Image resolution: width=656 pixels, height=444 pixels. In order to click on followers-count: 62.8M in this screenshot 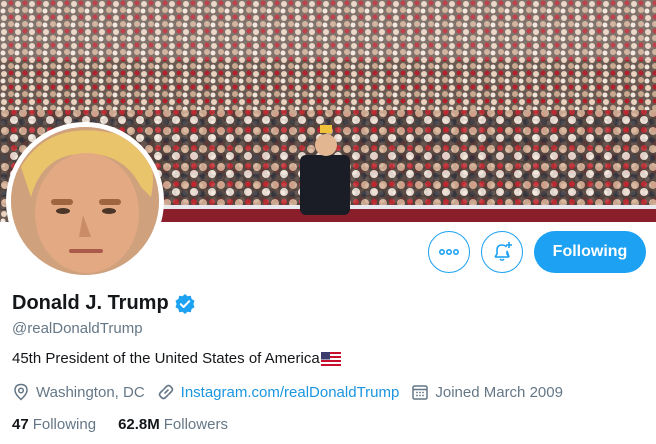, I will do `click(139, 424)`.